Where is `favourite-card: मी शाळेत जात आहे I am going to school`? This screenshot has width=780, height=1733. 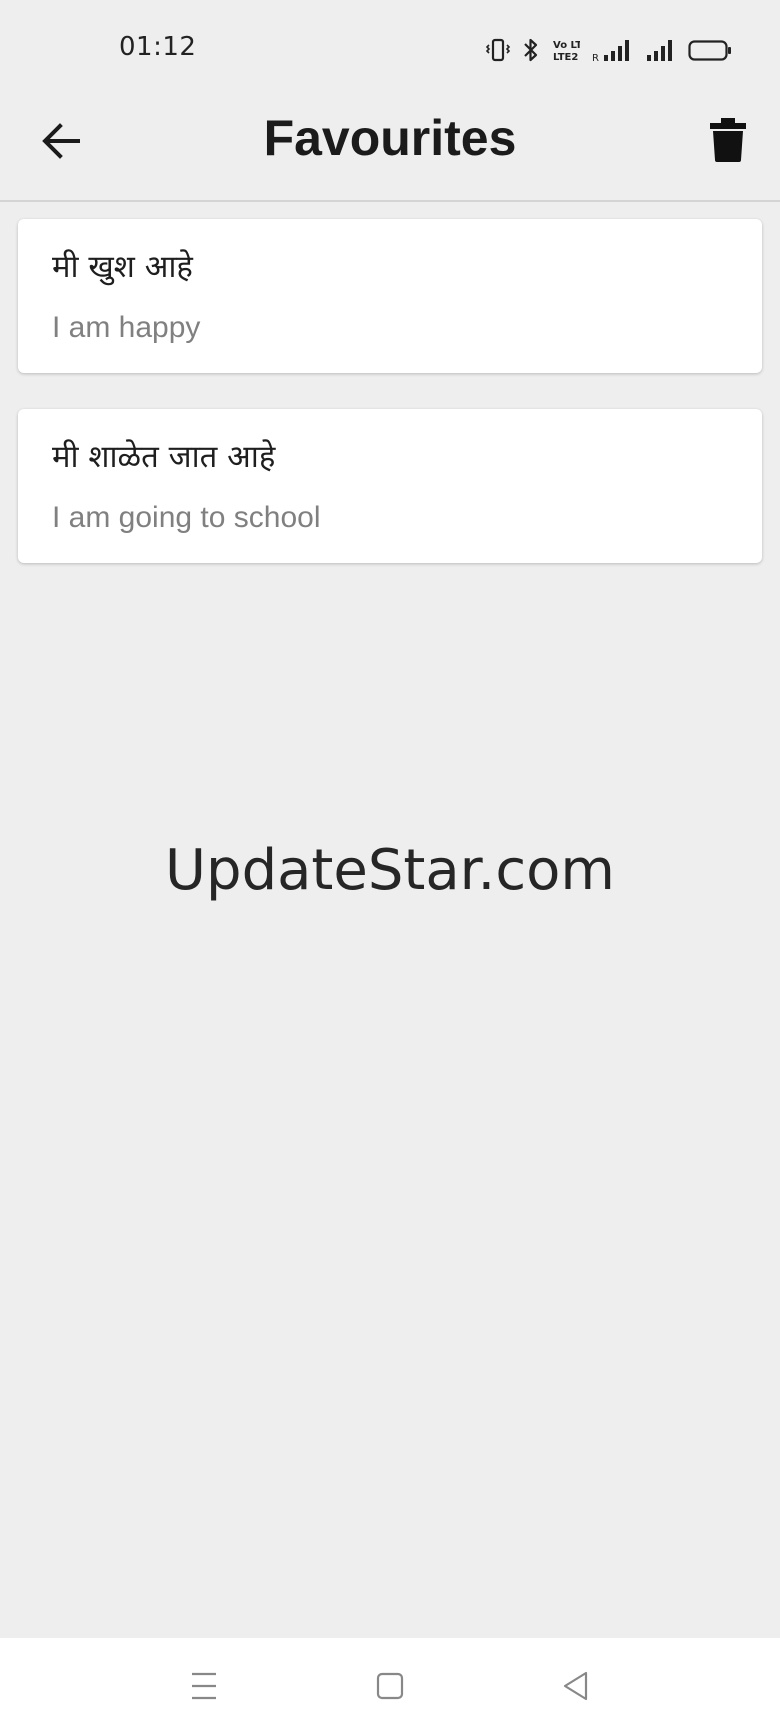
favourite-card: मी शाळेत जात आहे I am going to school is located at coordinates (390, 486).